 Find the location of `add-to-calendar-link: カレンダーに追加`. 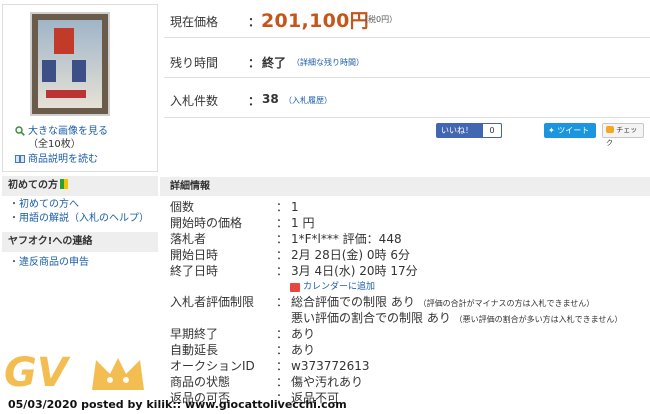

add-to-calendar-link: カレンダーに追加 is located at coordinates (407, 287).